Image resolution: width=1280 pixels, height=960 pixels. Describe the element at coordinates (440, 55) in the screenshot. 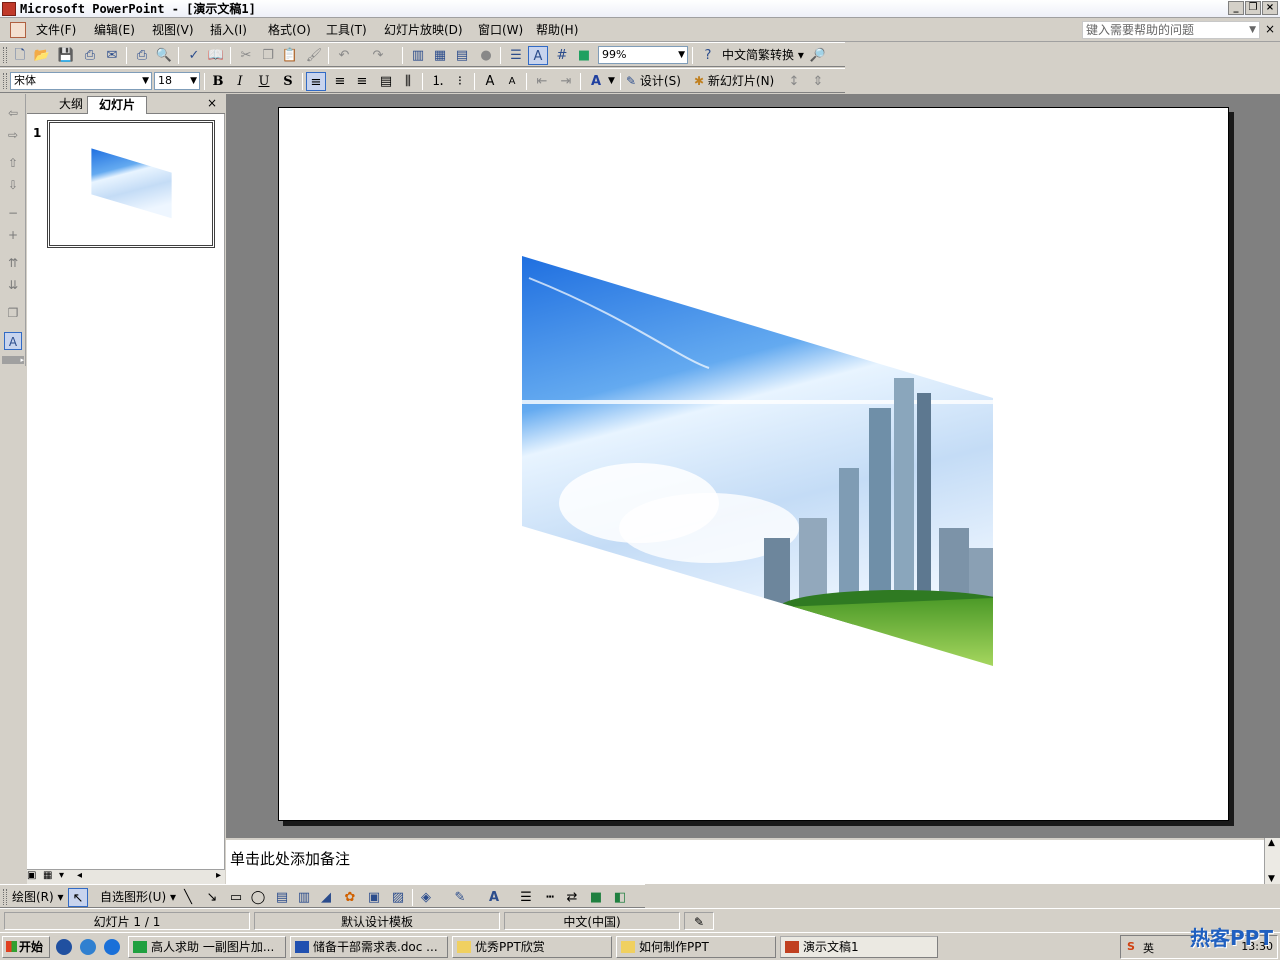

I see `insert-table-icon: ▦` at that location.